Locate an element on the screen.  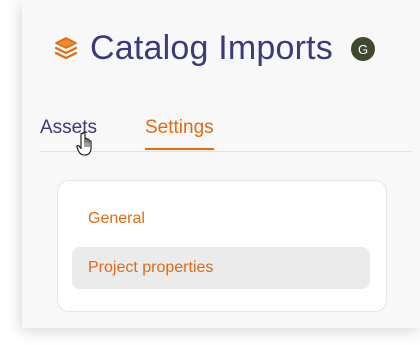
avatar: G is located at coordinates (363, 49).